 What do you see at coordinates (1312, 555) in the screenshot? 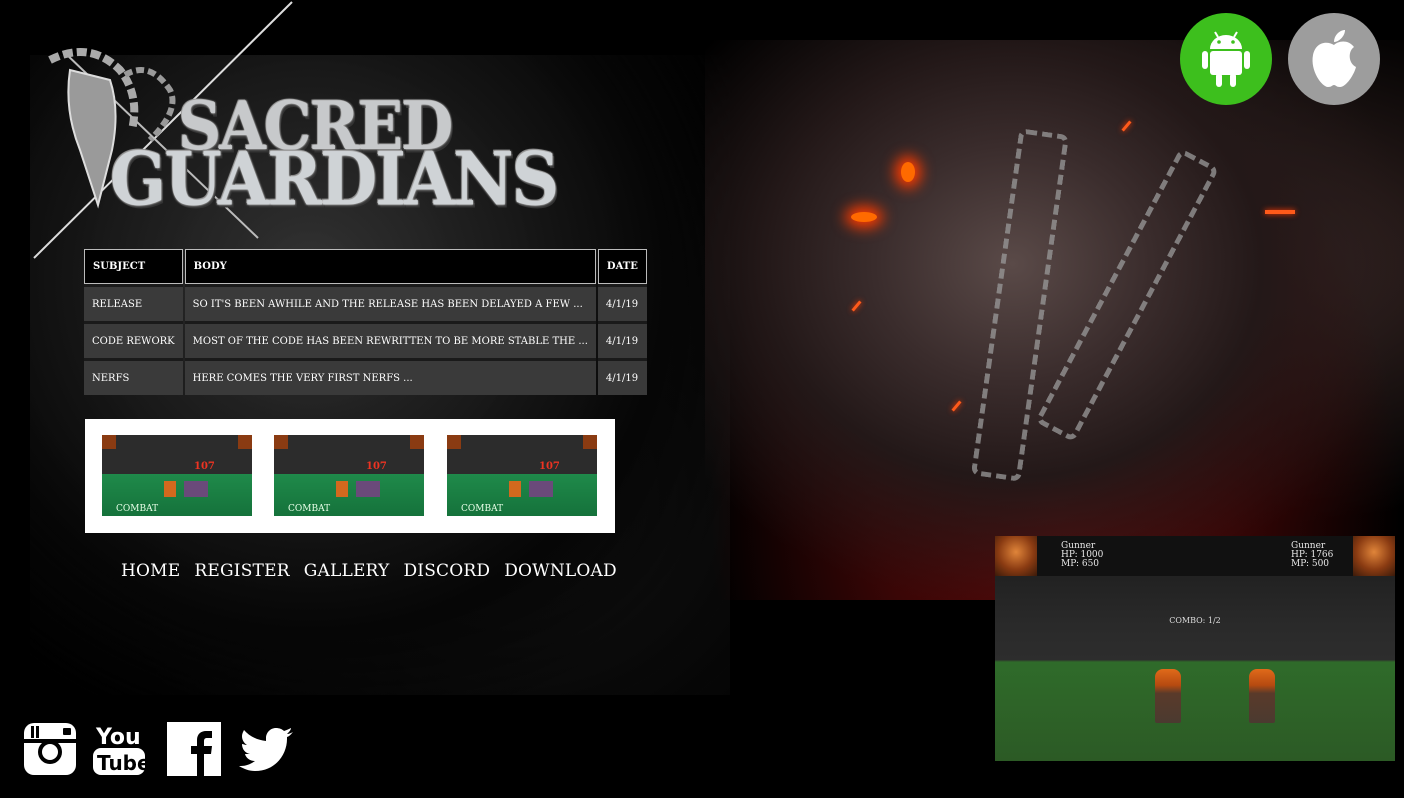
I see `opponent-stats: Gunner HP: 1766 MP: 500` at bounding box center [1312, 555].